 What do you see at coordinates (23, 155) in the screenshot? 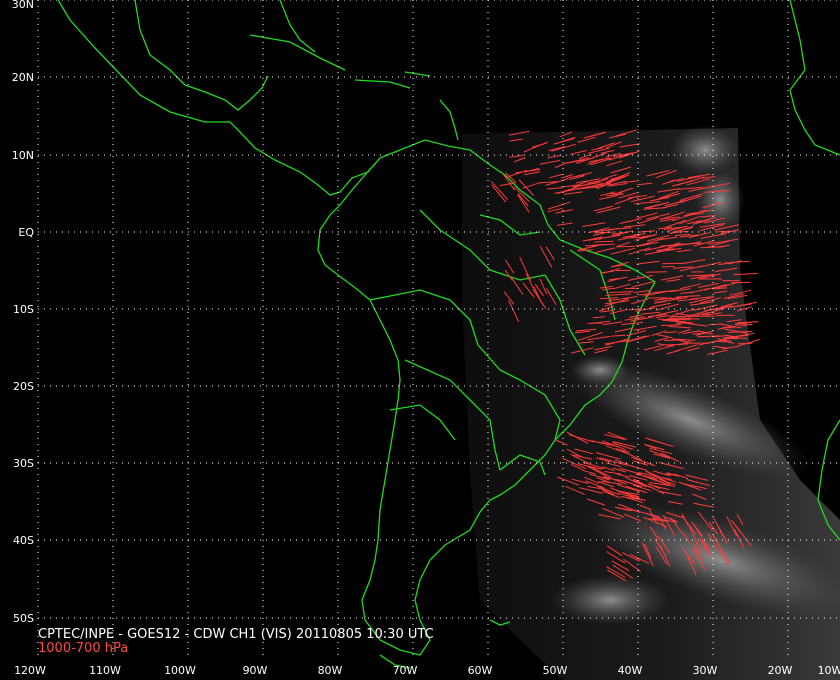
I see `lat-label: 10N` at bounding box center [23, 155].